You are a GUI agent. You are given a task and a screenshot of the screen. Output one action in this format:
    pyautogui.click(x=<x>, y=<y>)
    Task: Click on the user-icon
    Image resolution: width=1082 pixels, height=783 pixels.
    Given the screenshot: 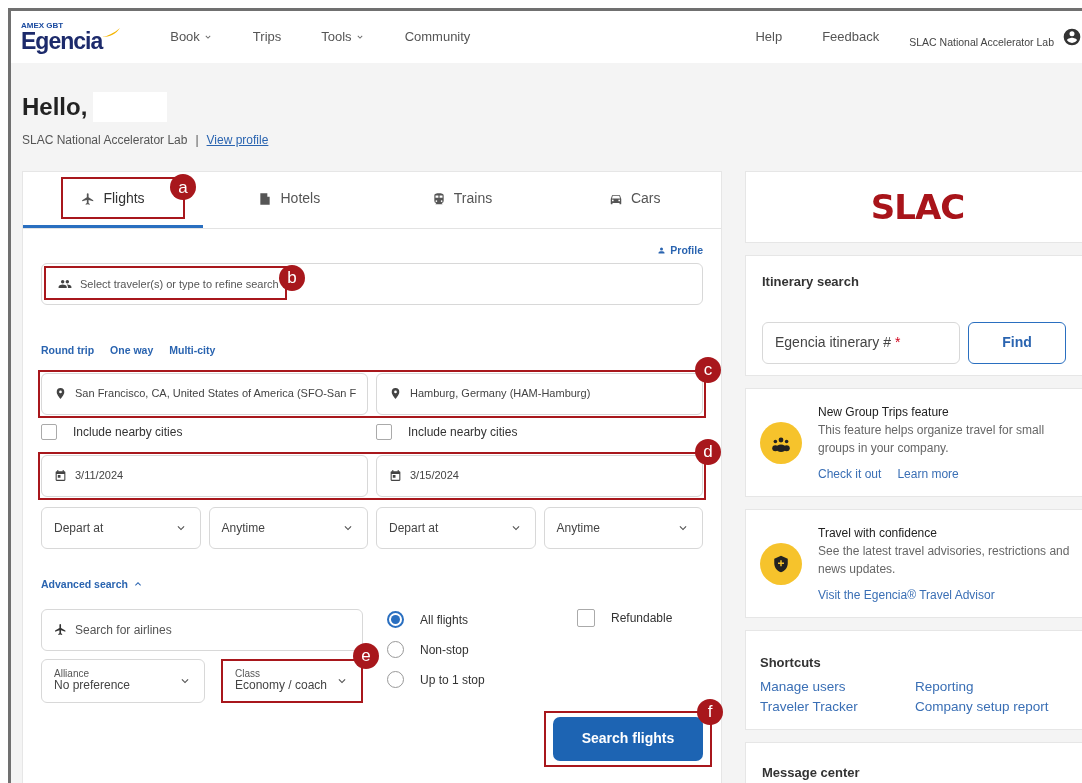 What is the action you would take?
    pyautogui.click(x=662, y=251)
    